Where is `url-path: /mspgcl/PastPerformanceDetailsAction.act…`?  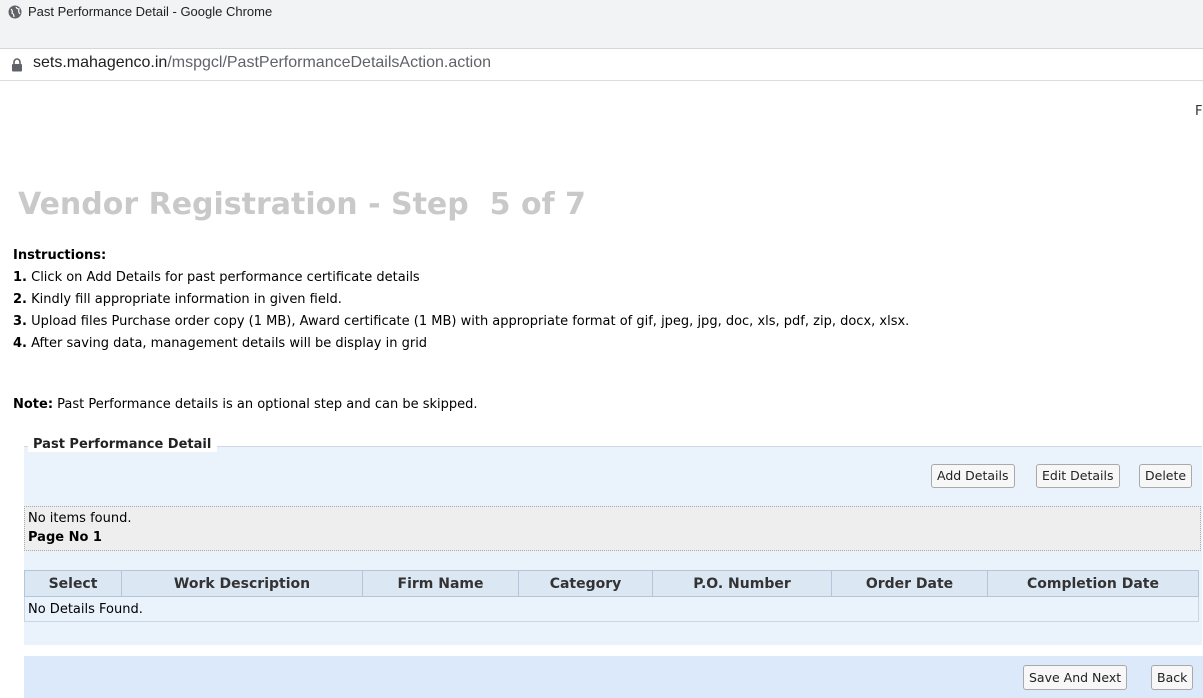
url-path: /mspgcl/PastPerformanceDetailsAction.act… is located at coordinates (329, 62).